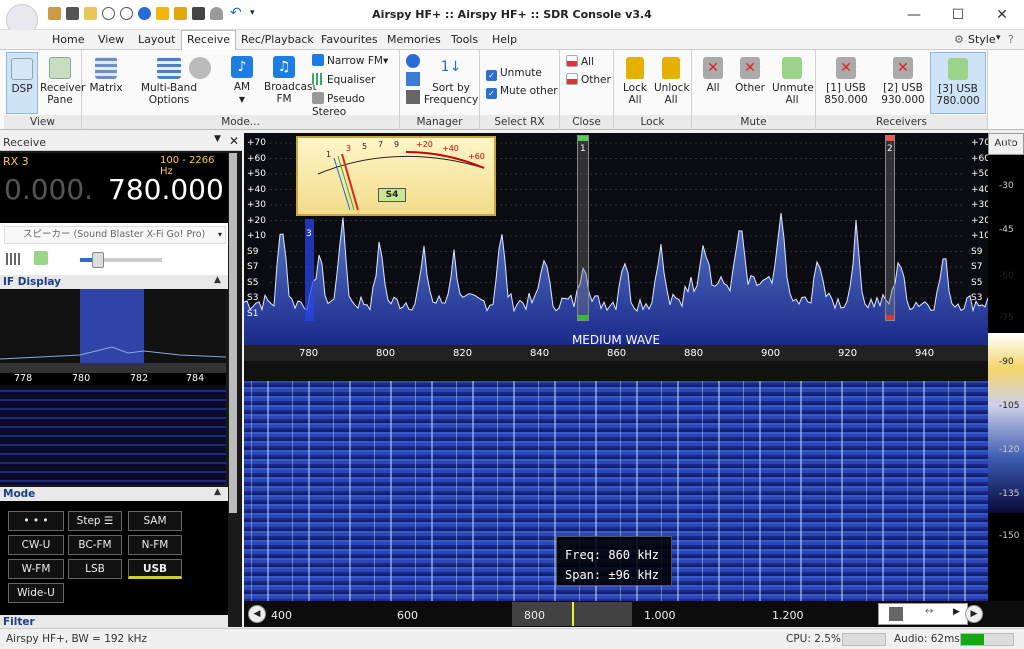  Describe the element at coordinates (540, 353) in the screenshot. I see `spectrum-xlabel: 840` at that location.